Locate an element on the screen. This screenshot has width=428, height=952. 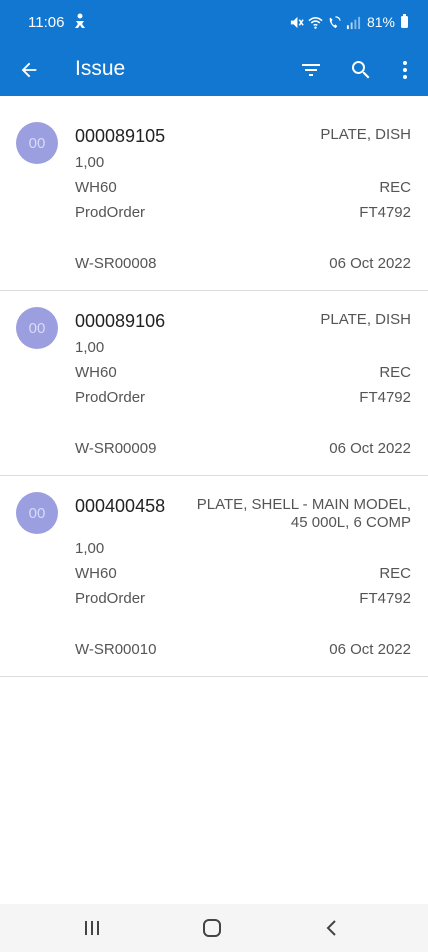
battery-level: 81% is located at coordinates (380, 22).